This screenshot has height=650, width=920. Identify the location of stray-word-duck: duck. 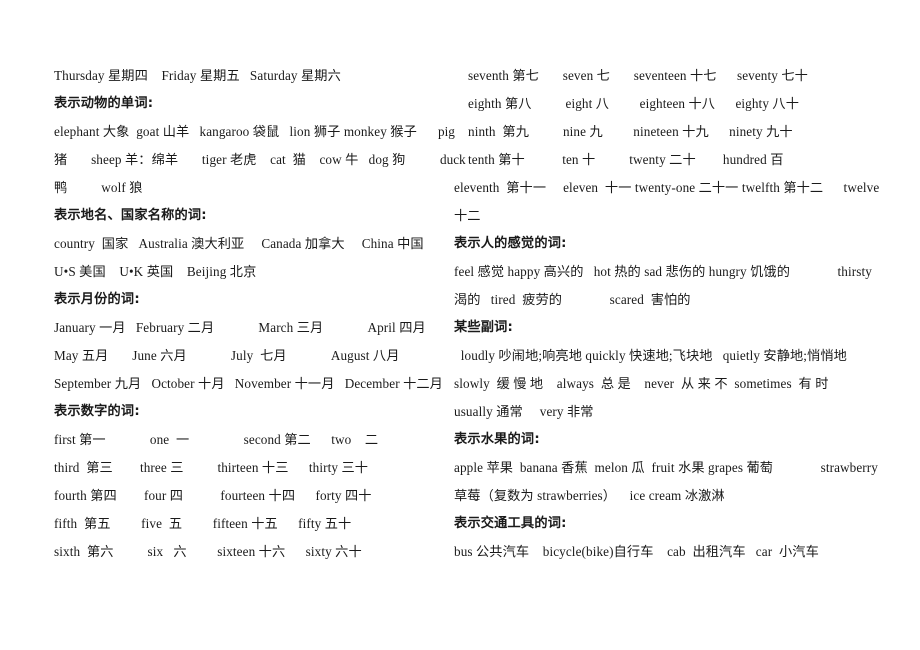
(453, 159).